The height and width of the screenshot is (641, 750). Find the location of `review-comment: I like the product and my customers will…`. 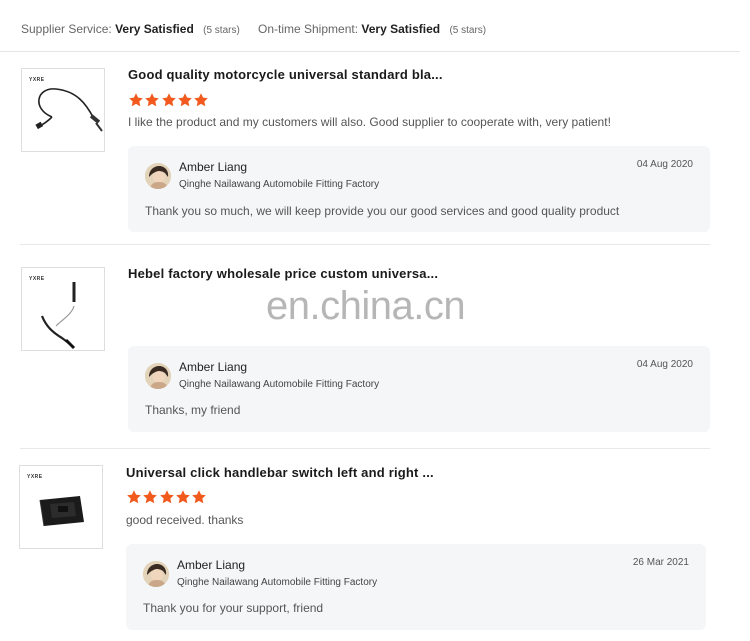

review-comment: I like the product and my customers will… is located at coordinates (369, 122).